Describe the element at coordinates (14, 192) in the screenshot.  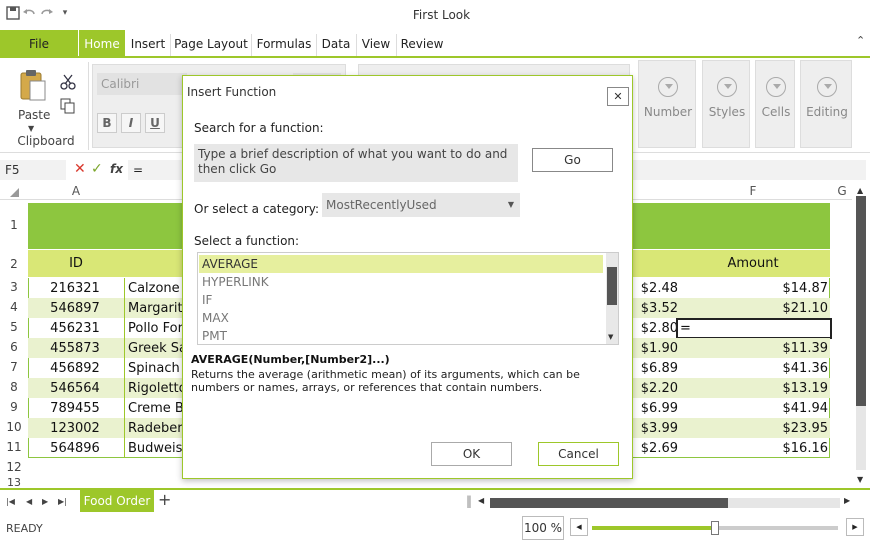
I see `select-all-icon` at that location.